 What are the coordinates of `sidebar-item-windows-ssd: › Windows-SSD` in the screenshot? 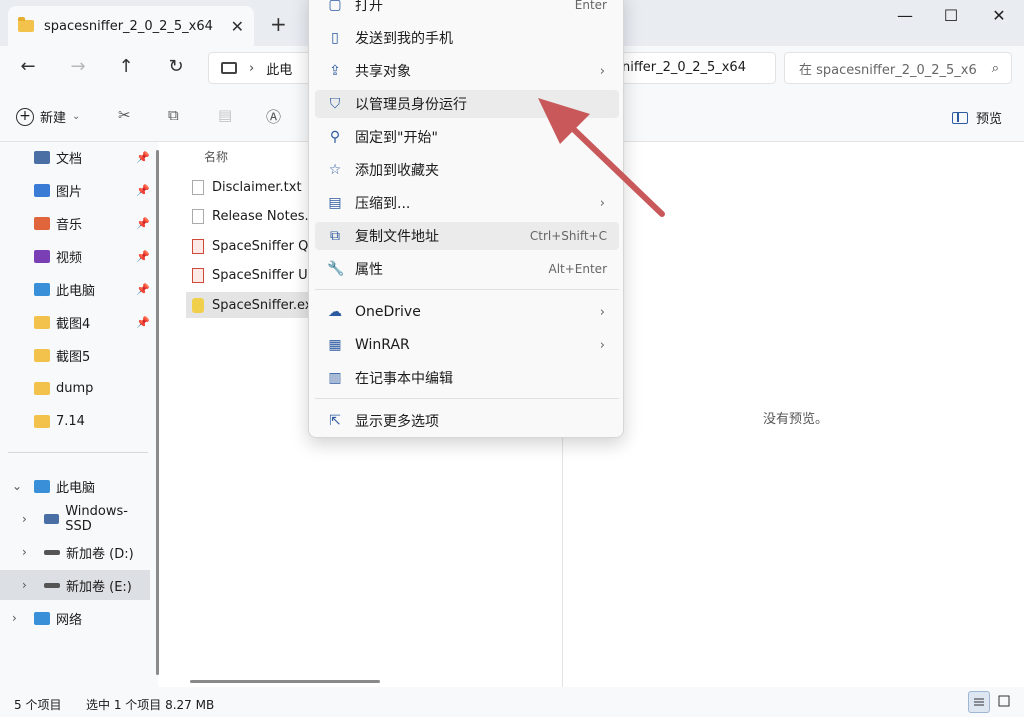 It's located at (75, 519).